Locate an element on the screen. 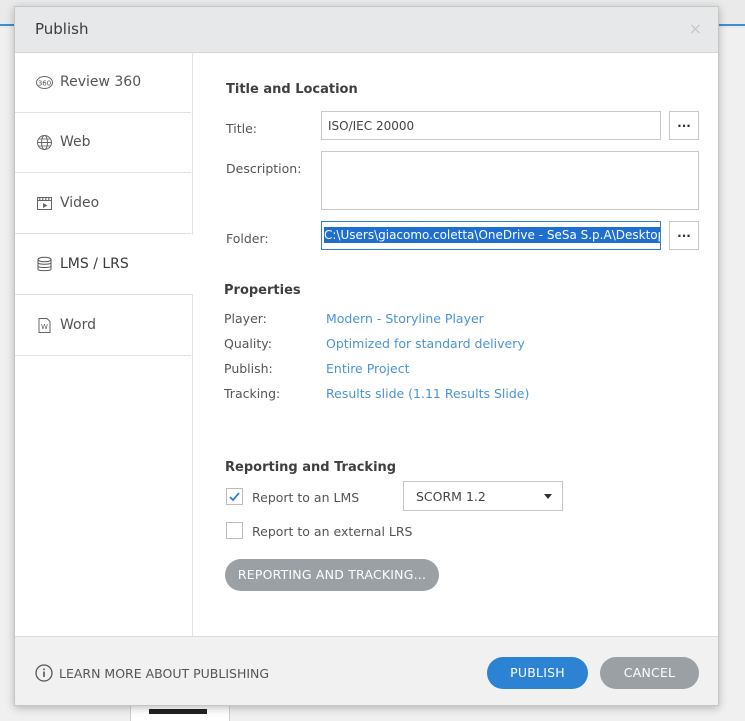  publish-scope-label: Publish: is located at coordinates (248, 368).